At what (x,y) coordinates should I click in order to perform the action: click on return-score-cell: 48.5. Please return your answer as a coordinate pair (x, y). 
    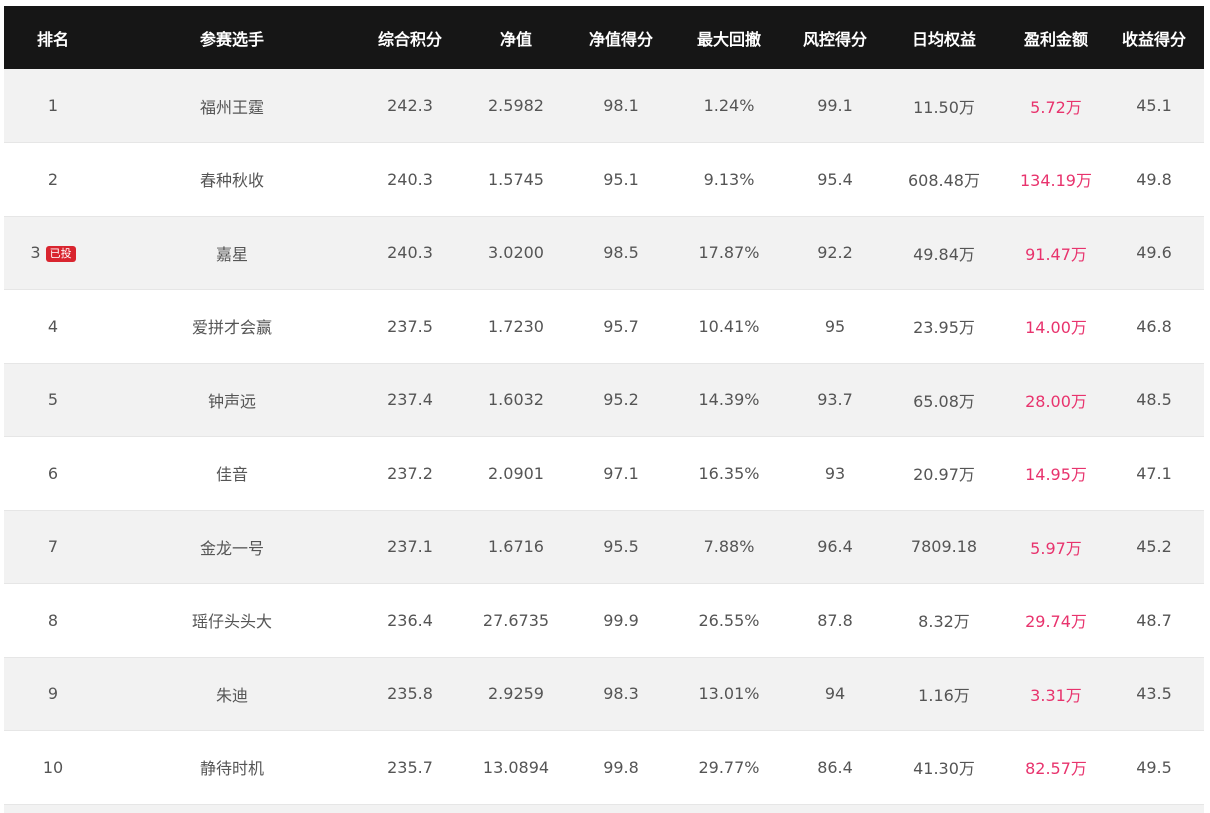
    Looking at the image, I should click on (1154, 400).